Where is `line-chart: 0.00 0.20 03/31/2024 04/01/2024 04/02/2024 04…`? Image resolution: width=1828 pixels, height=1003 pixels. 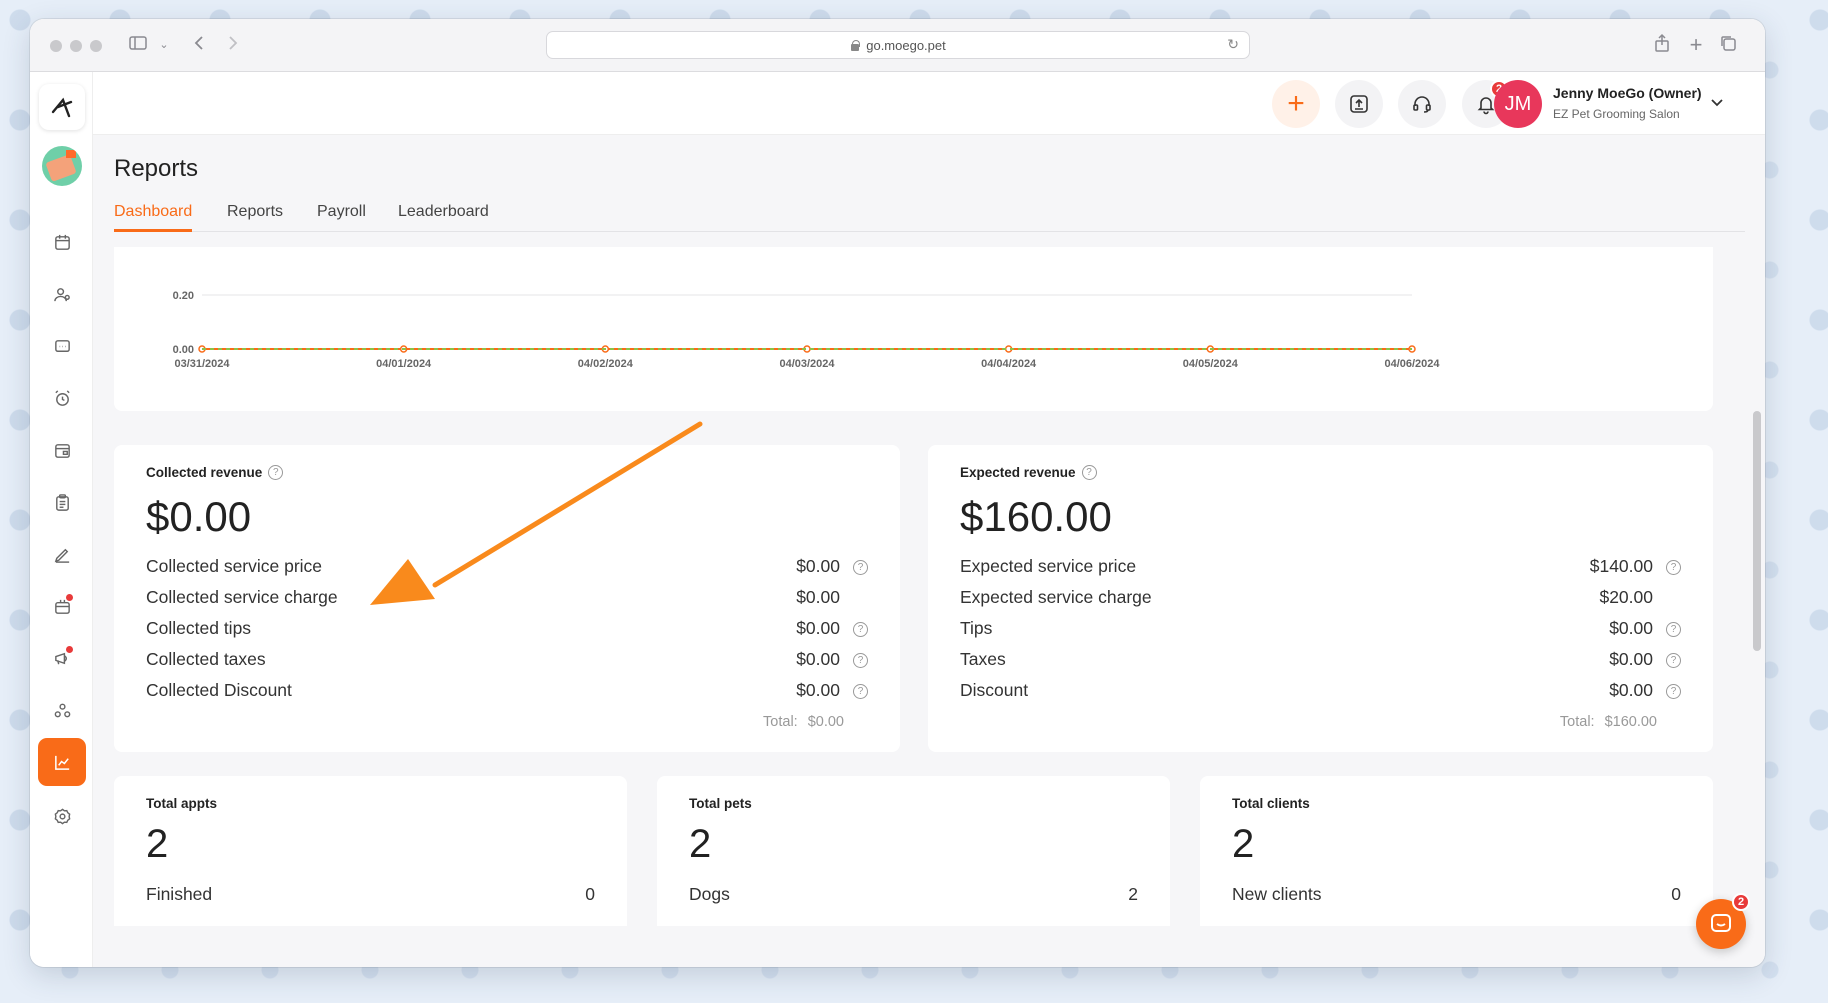 line-chart: 0.00 0.20 03/31/2024 04/01/2024 04/02/2024 04… is located at coordinates (807, 330).